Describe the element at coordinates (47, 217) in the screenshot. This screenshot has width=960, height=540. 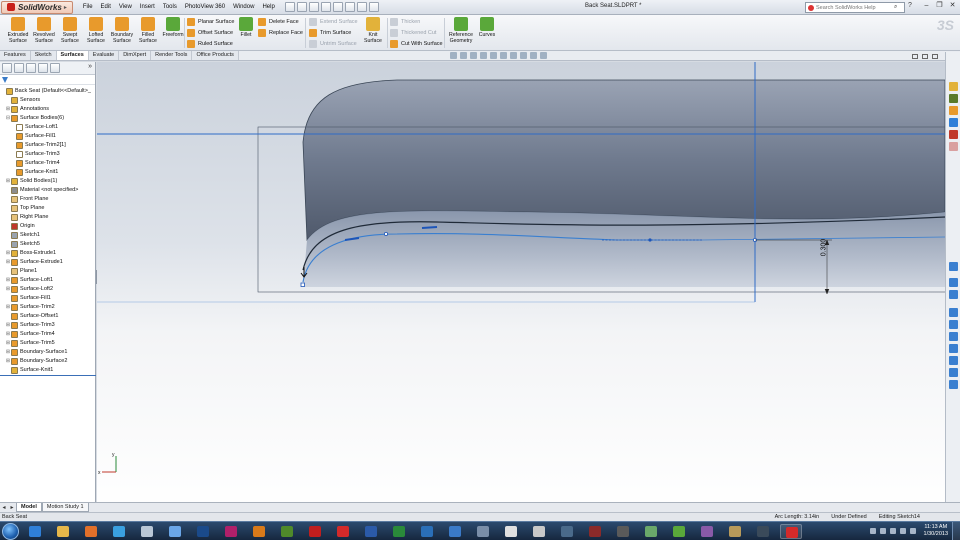
I see `tree-item: Right Plane` at that location.